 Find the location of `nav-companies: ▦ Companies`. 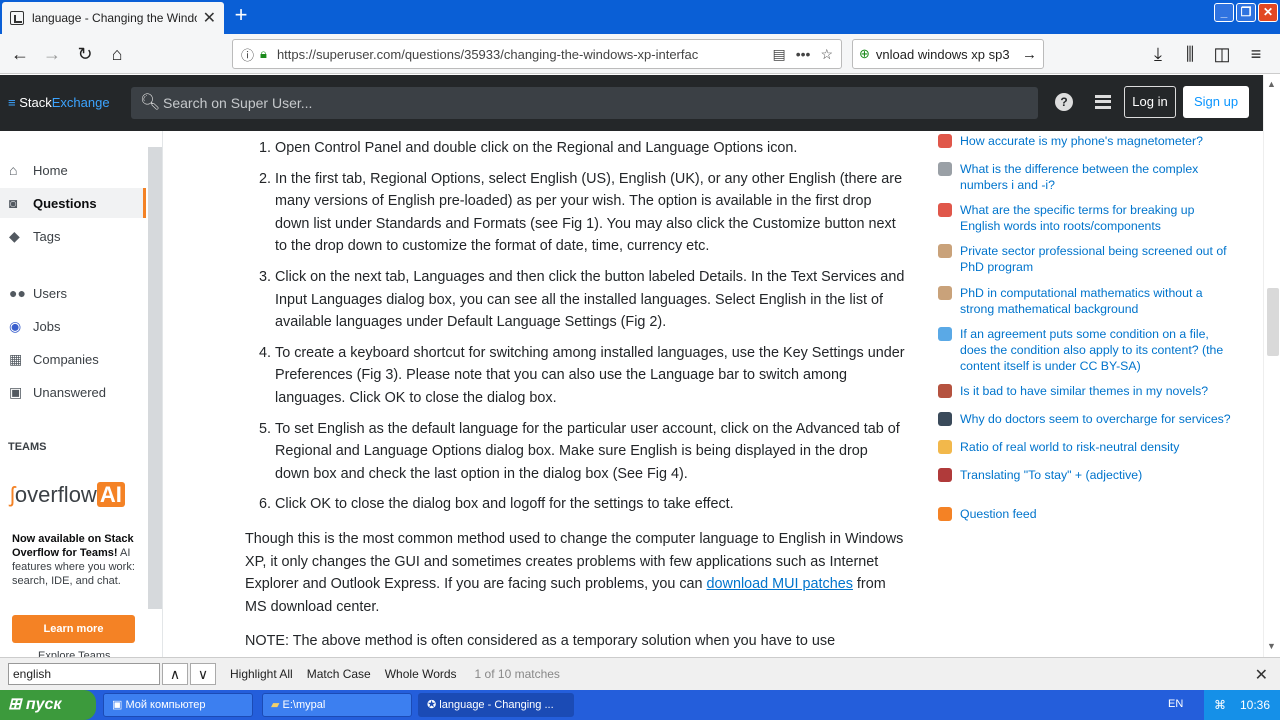

nav-companies: ▦ Companies is located at coordinates (73, 359).